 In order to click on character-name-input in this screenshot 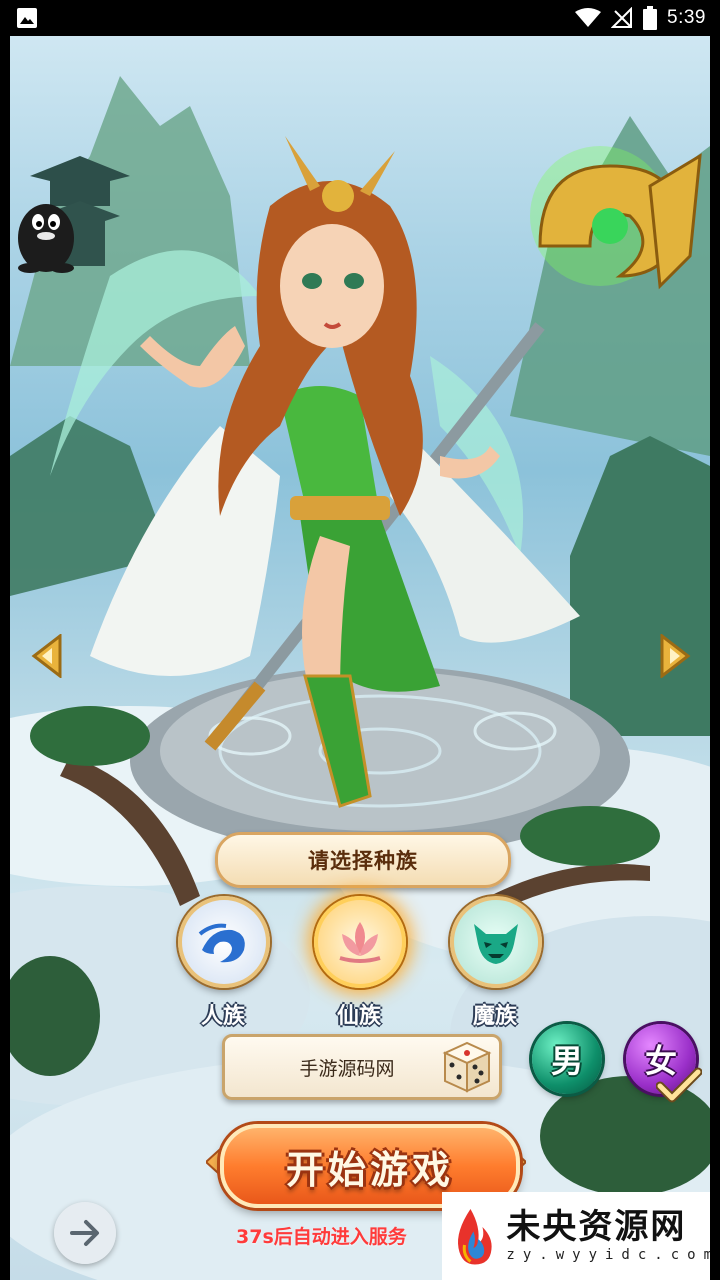, I will do `click(347, 1067)`.